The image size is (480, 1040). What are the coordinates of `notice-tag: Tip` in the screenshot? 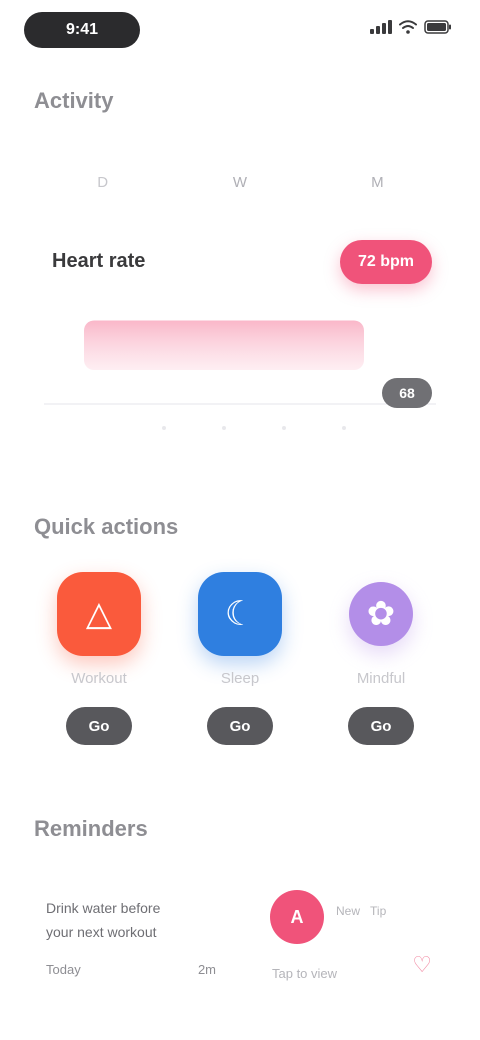 It's located at (378, 911).